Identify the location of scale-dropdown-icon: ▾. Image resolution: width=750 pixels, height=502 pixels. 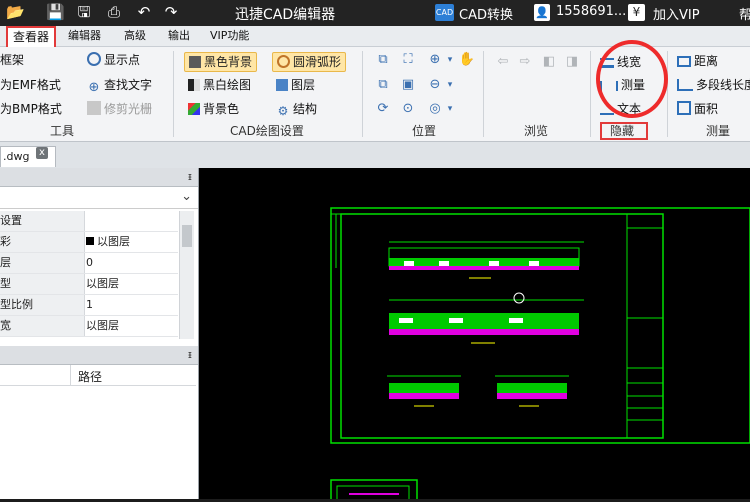
(450, 109).